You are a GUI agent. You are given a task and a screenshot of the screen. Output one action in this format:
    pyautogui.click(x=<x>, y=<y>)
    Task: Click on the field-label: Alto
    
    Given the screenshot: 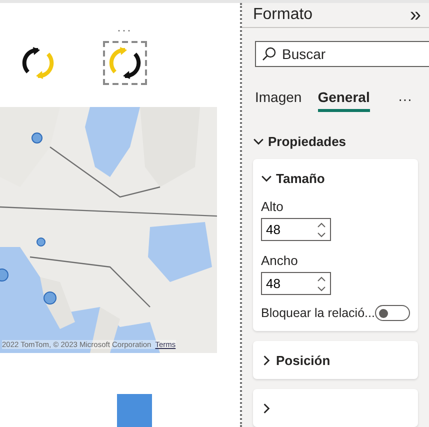 What is the action you would take?
    pyautogui.click(x=272, y=206)
    